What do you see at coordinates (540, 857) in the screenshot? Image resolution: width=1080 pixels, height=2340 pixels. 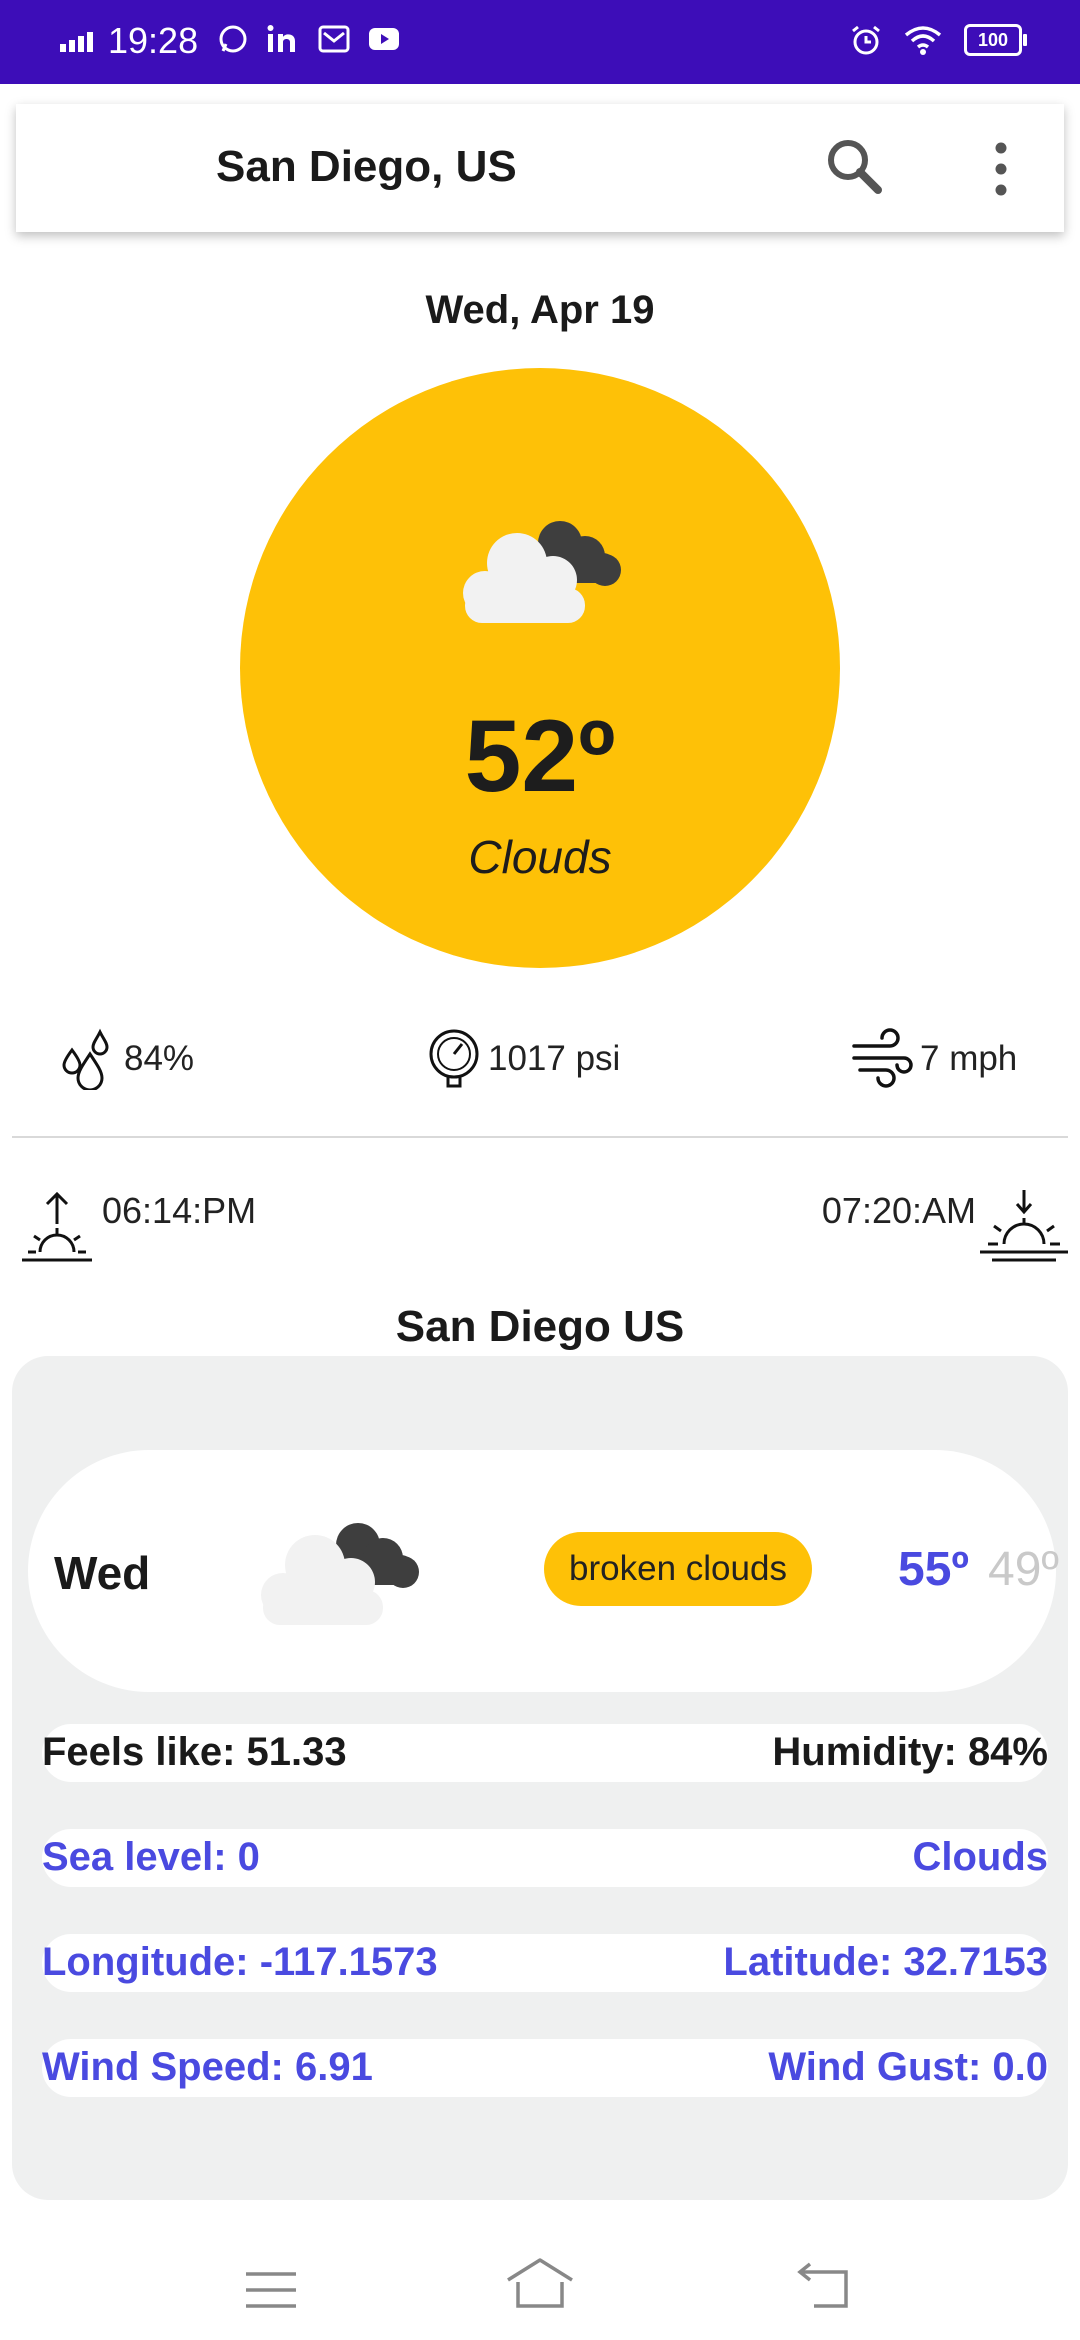 I see `current-condition: Clouds` at bounding box center [540, 857].